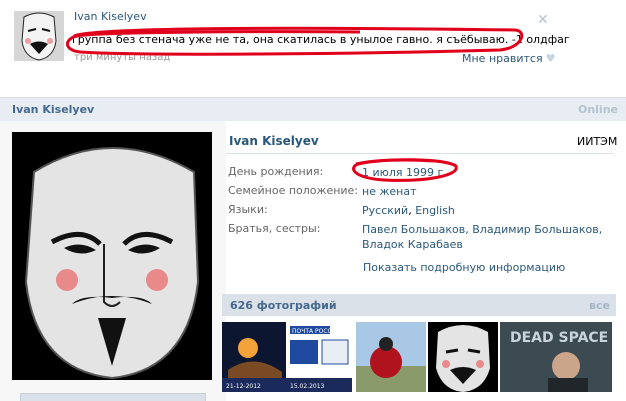 The image size is (626, 401). Describe the element at coordinates (313, 109) in the screenshot. I see `profile-header-bar: Ivan Kiselyev Online` at that location.